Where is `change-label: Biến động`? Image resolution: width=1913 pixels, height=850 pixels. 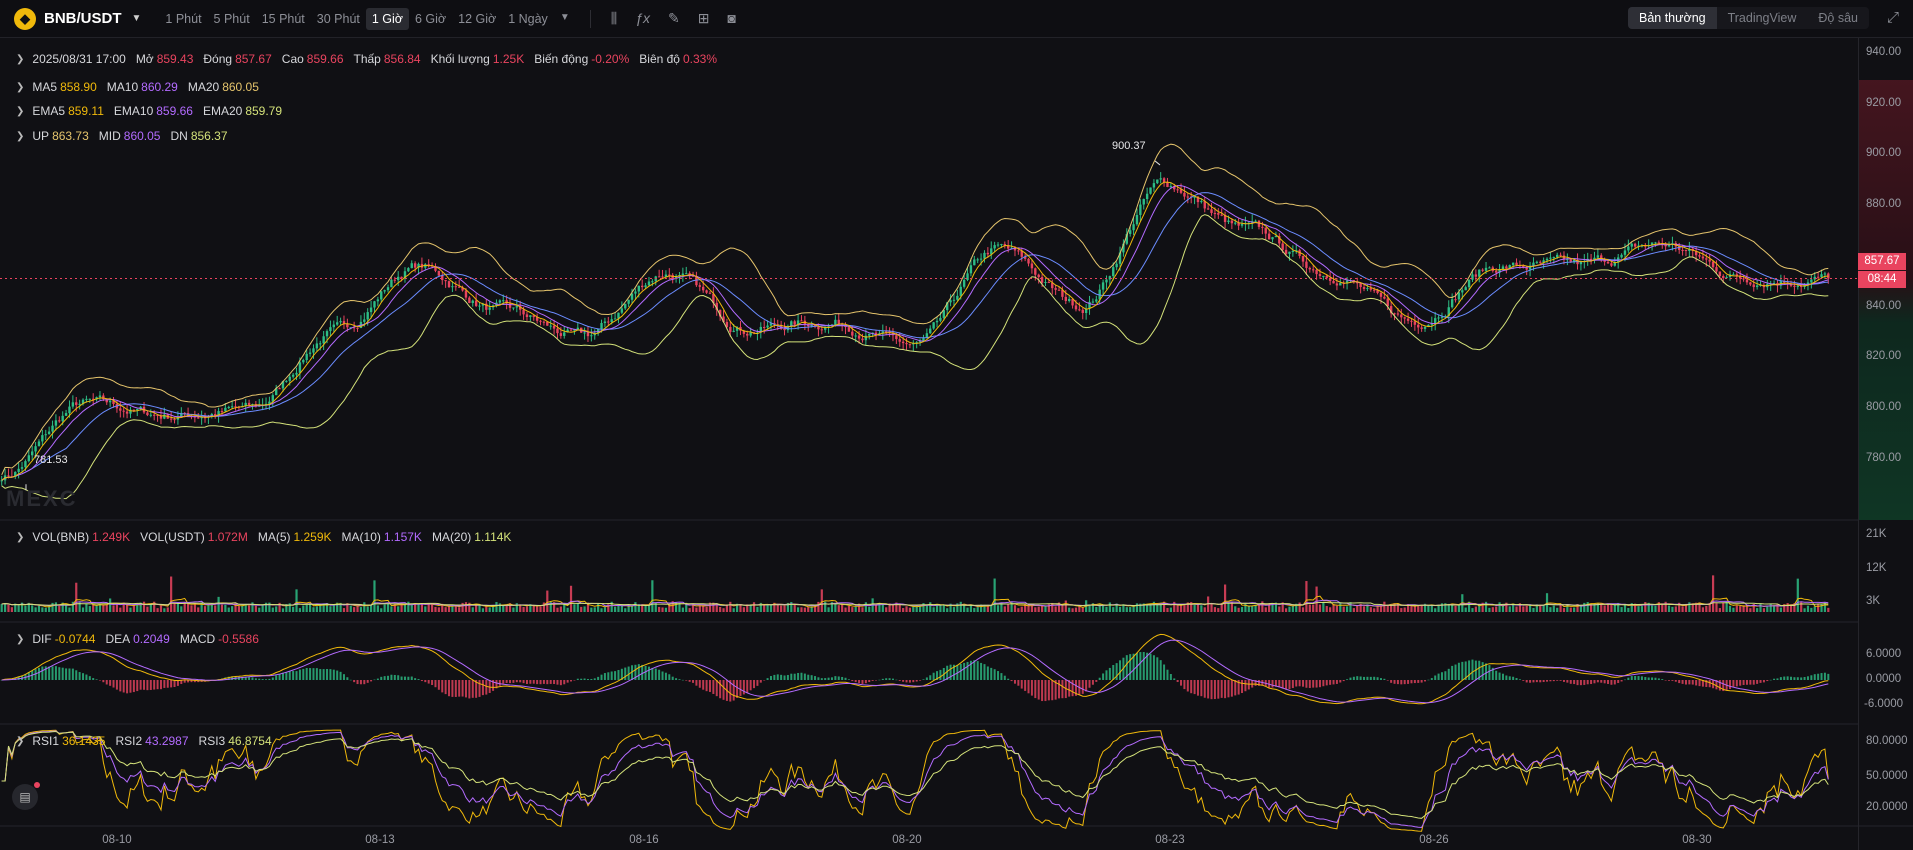
change-label: Biến động is located at coordinates (561, 59).